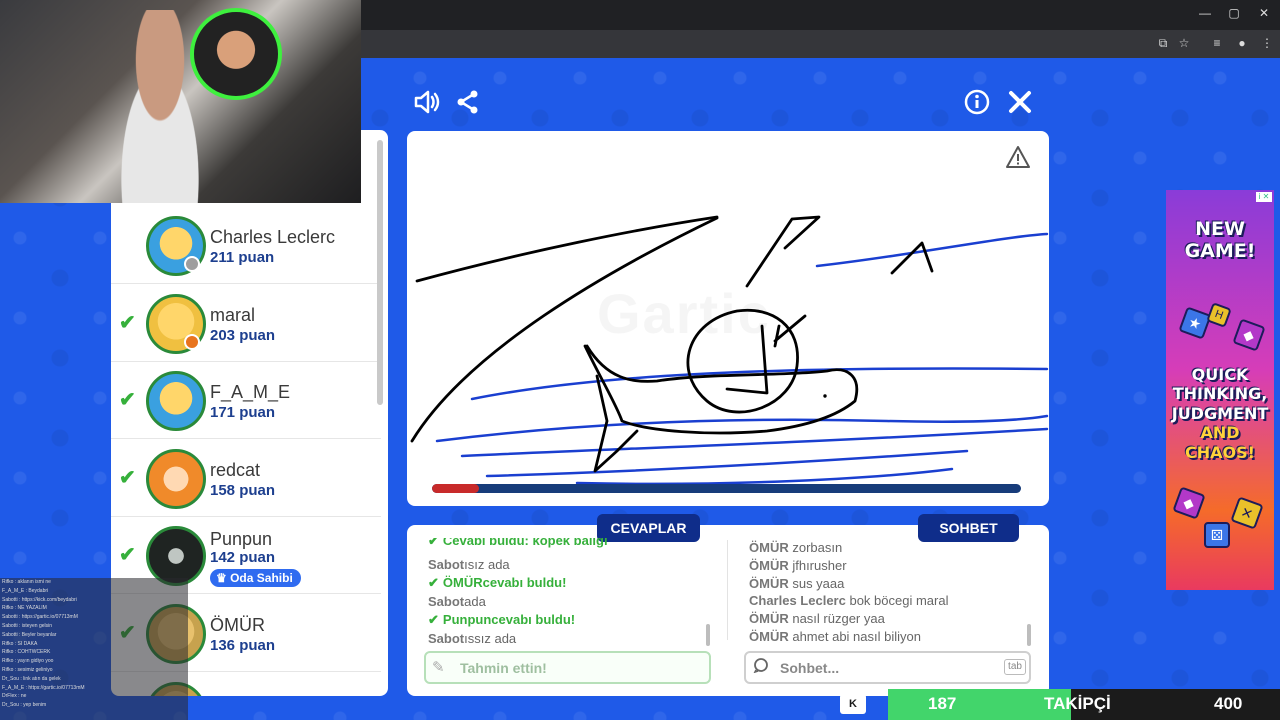  I want to click on ad-text: GAME!, so click(1220, 251).